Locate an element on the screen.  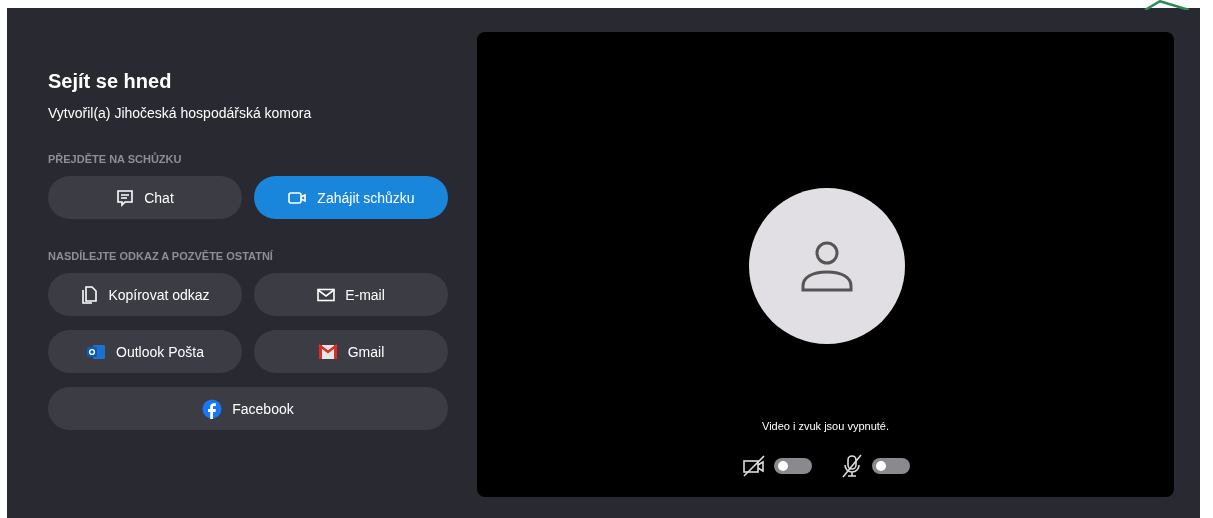
chat-icon is located at coordinates (125, 197).